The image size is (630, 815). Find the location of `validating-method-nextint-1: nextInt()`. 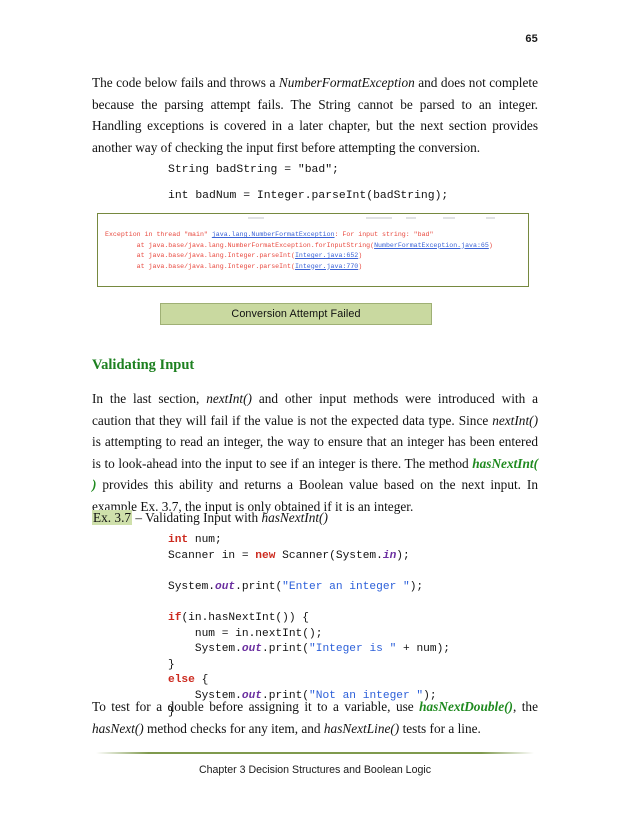

validating-method-nextint-1: nextInt() is located at coordinates (229, 398).